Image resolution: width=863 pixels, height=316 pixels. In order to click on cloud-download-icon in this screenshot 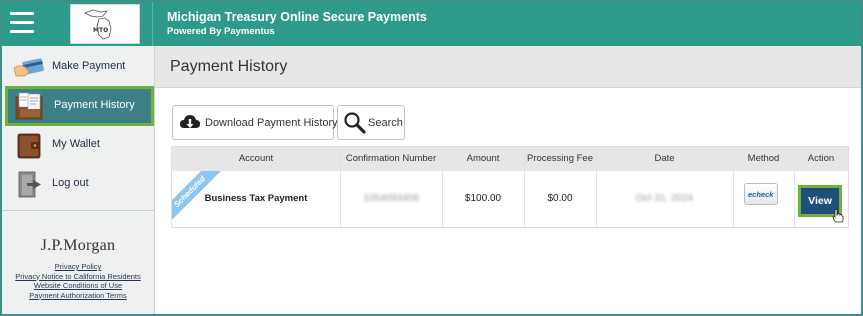, I will do `click(190, 121)`.